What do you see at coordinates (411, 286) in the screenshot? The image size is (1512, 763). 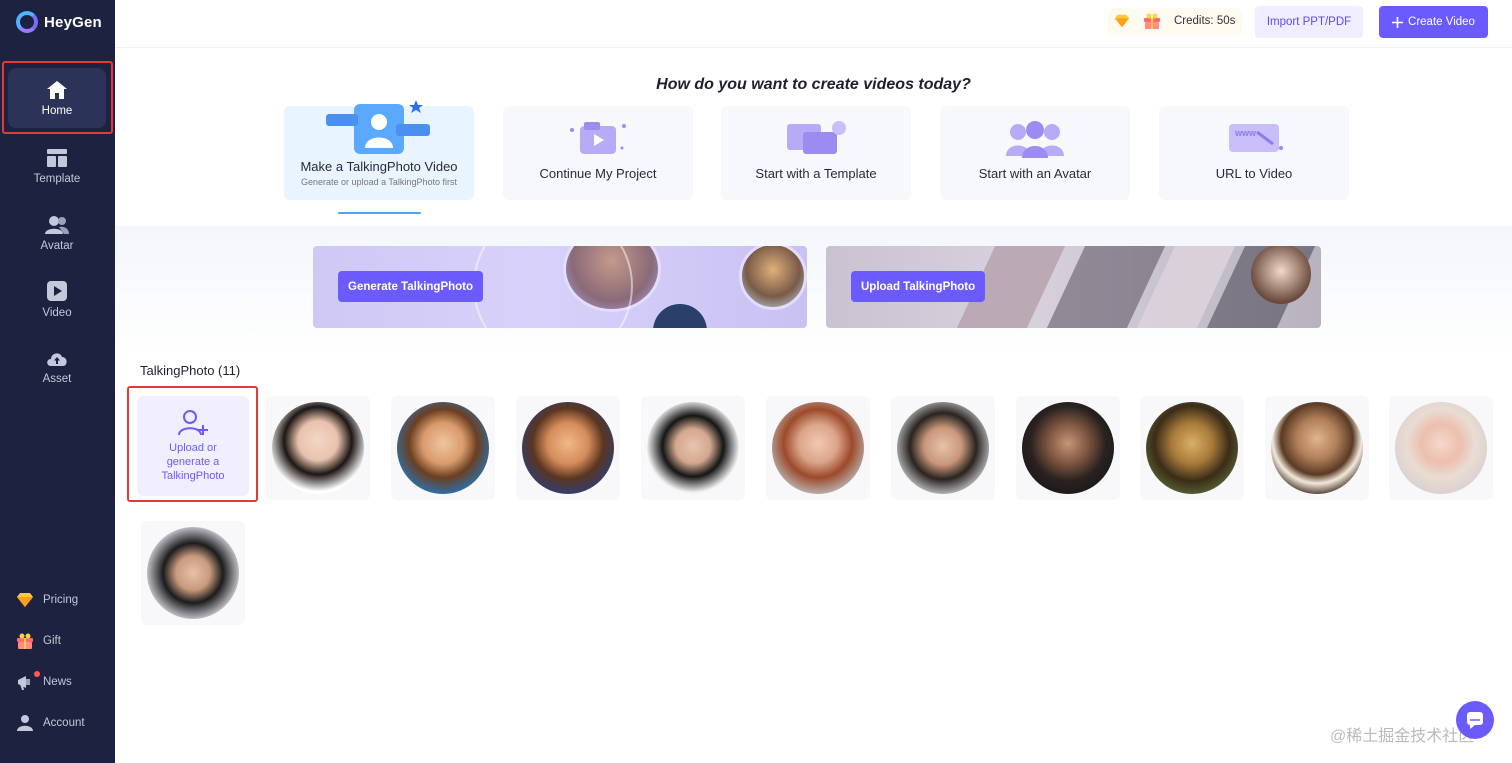 I see `generate-talkingphoto-button: Generate TalkingPhoto` at bounding box center [411, 286].